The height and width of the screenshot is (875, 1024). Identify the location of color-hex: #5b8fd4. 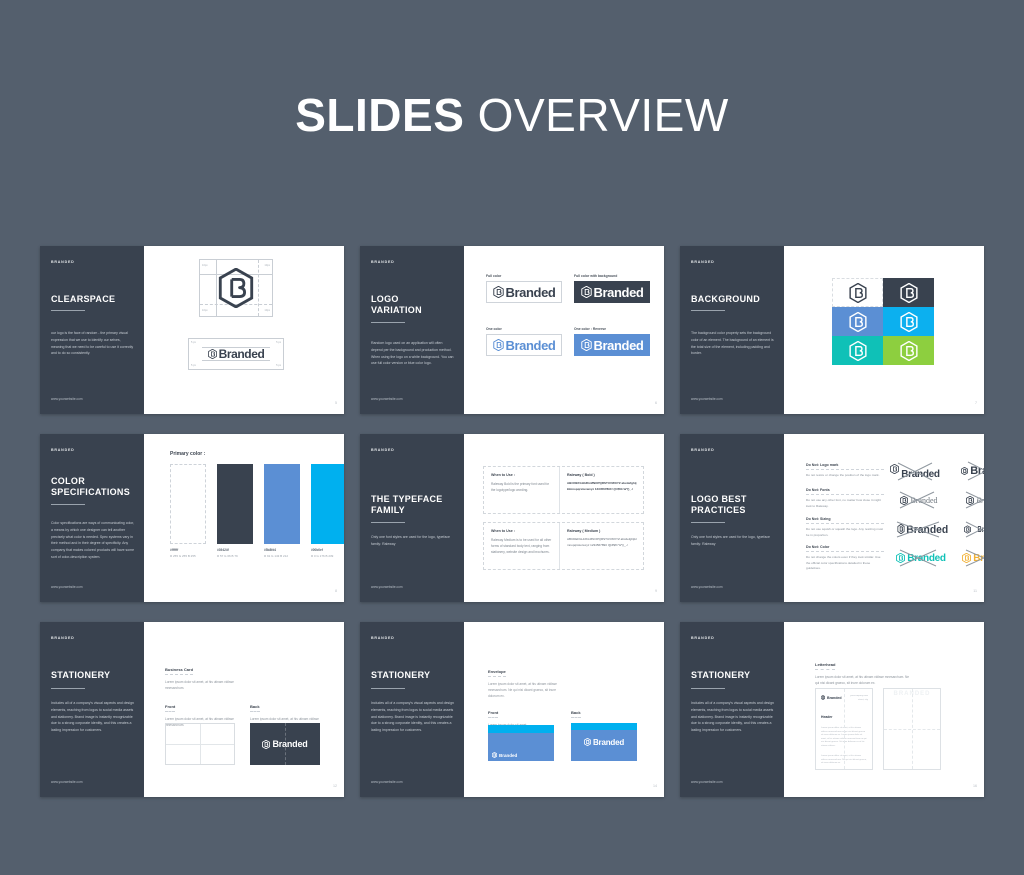
(270, 550).